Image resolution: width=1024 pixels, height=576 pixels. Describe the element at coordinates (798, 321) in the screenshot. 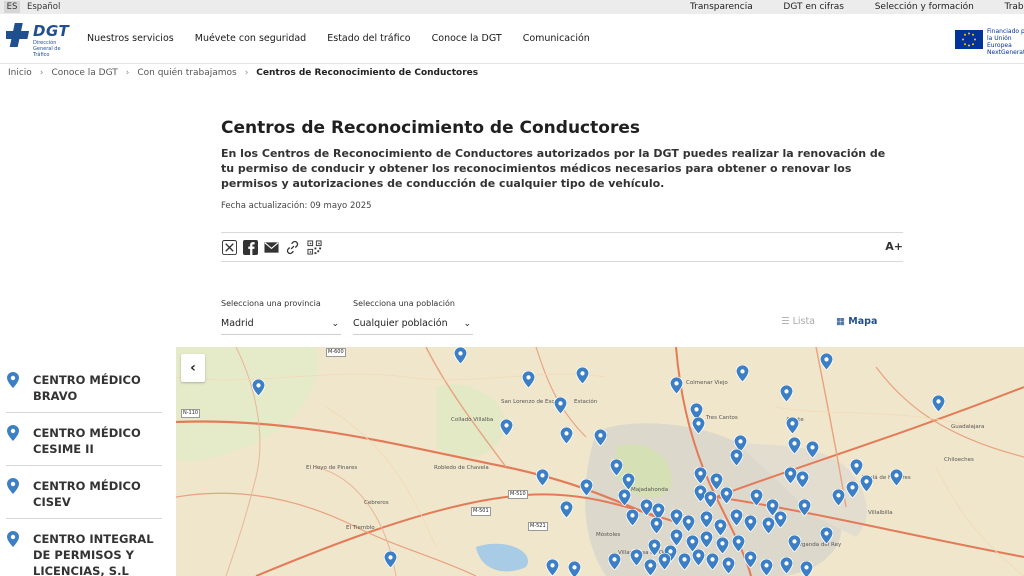

I see `view-list-button: ☰ Lista` at that location.